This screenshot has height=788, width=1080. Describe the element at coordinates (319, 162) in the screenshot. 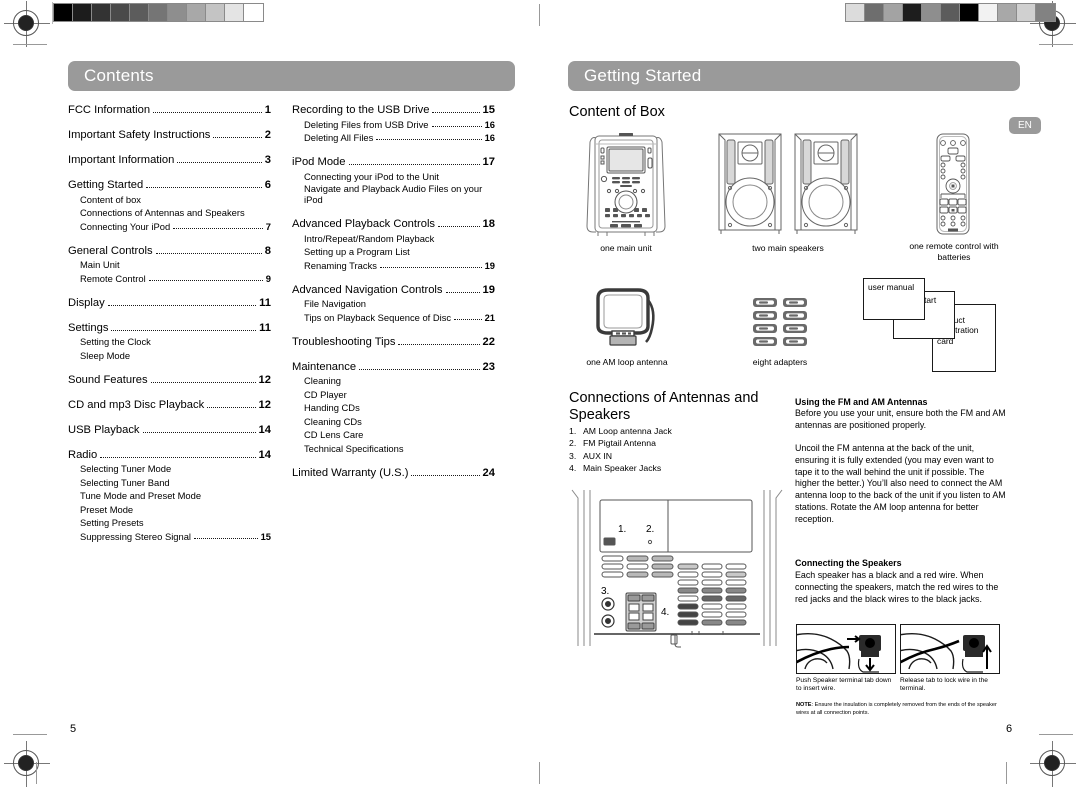

I see `toc-entry-title: iPod Mode` at that location.